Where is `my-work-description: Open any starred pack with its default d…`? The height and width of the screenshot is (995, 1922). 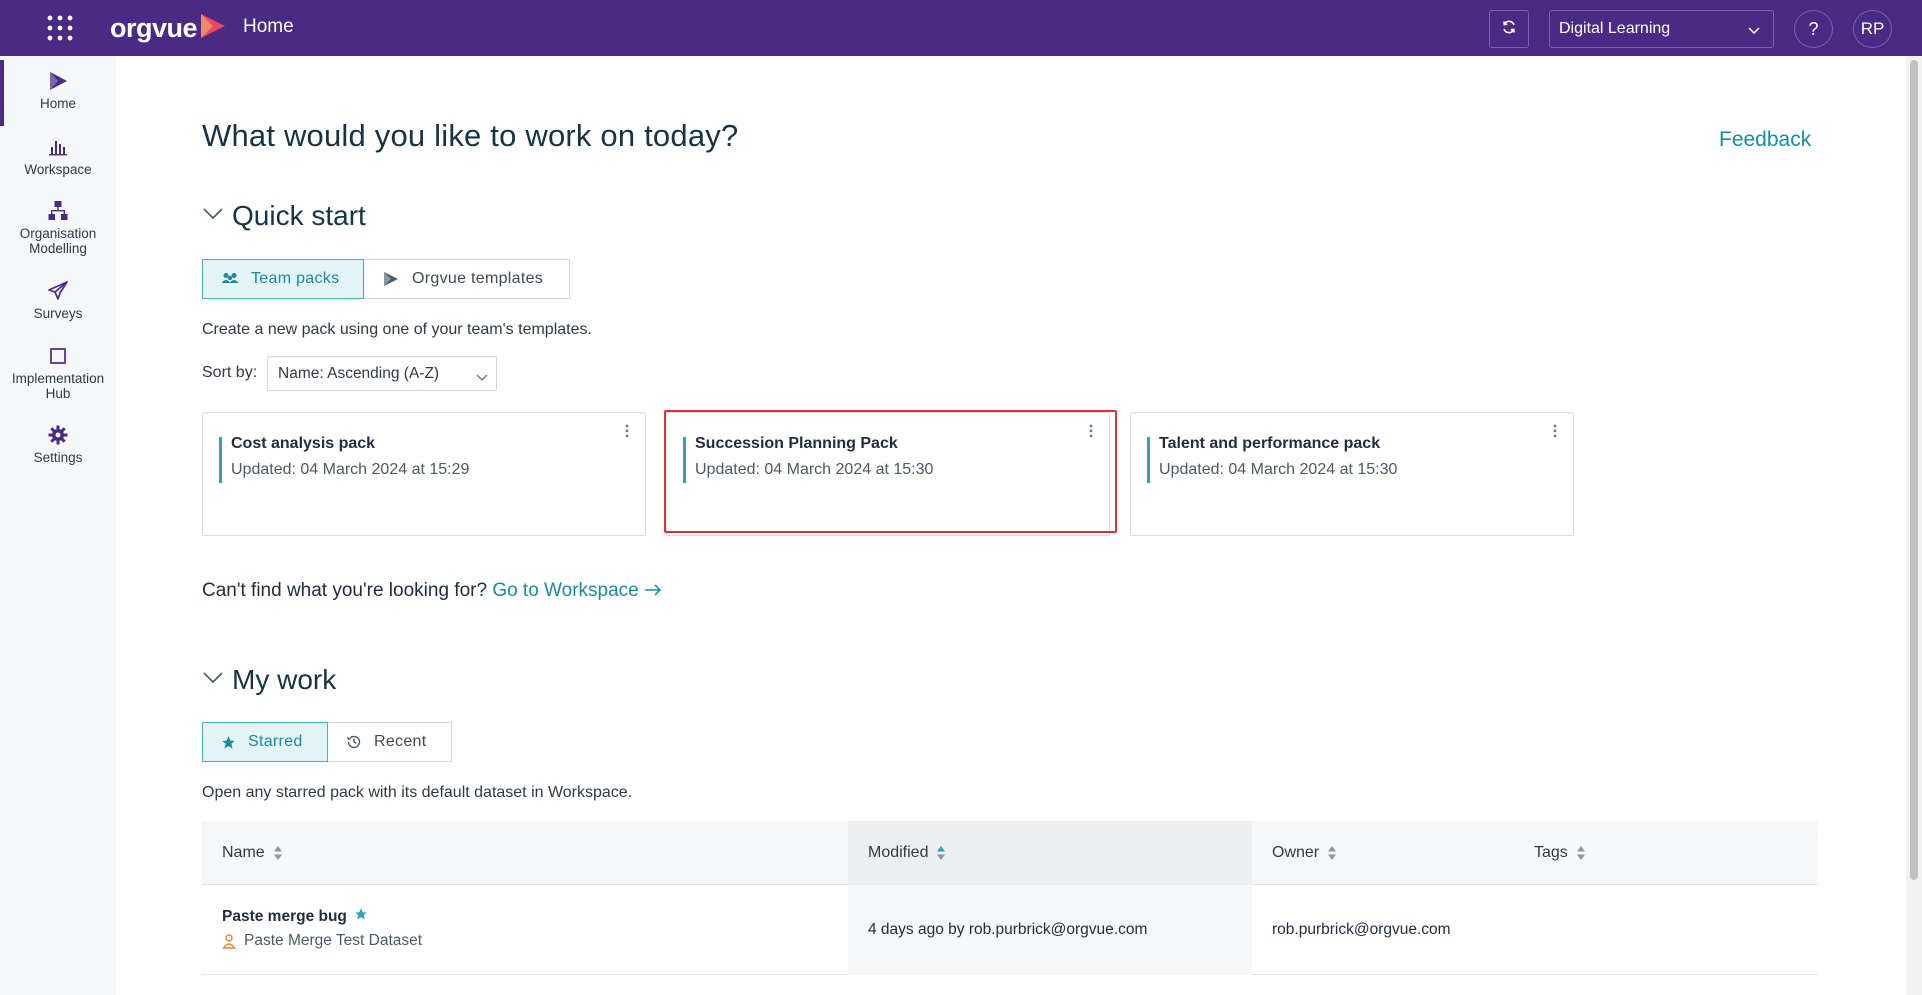 my-work-description: Open any starred pack with its default d… is located at coordinates (417, 792).